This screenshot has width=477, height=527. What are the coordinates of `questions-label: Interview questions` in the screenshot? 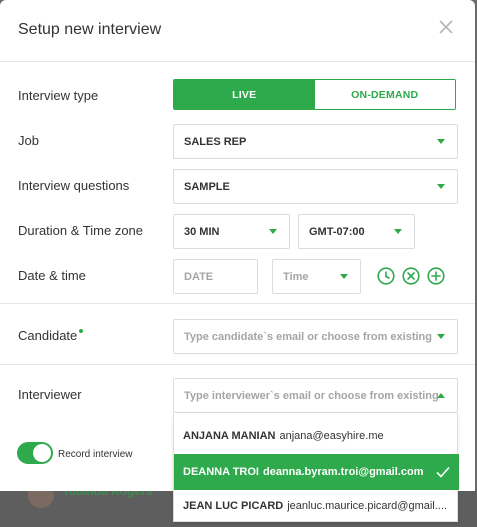 It's located at (74, 185).